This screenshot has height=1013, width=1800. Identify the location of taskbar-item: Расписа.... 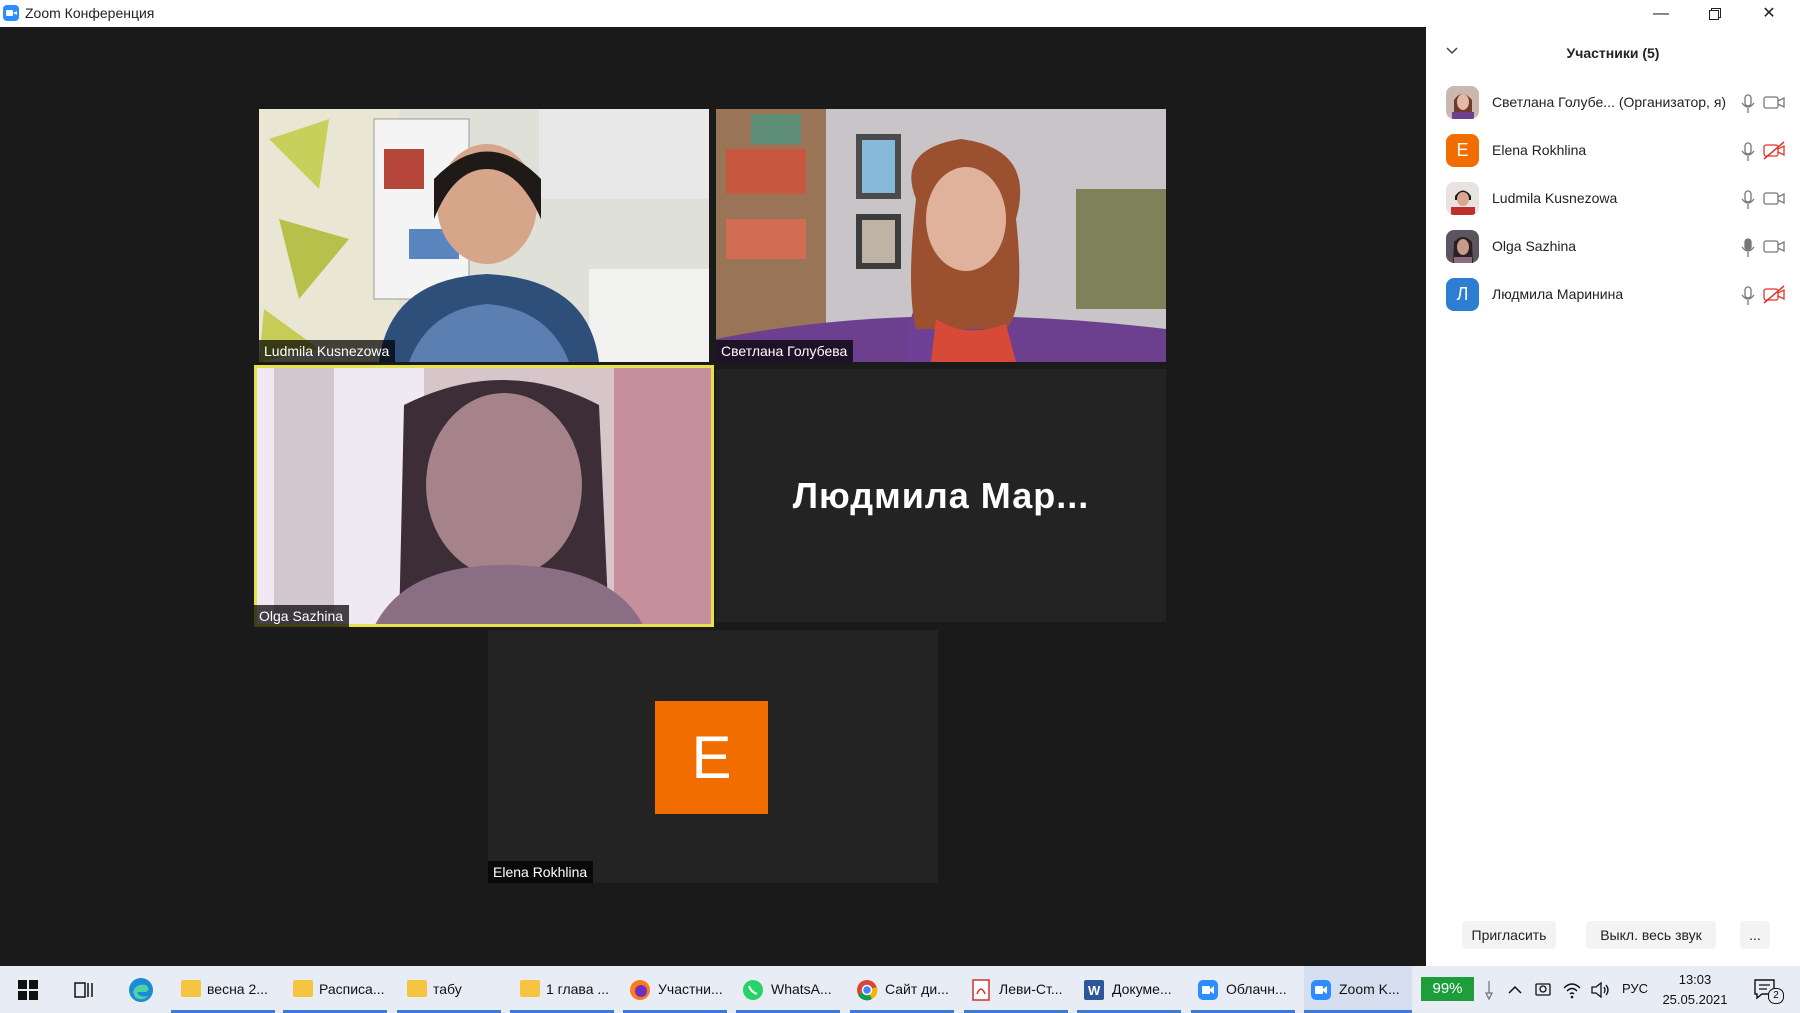
(335, 989).